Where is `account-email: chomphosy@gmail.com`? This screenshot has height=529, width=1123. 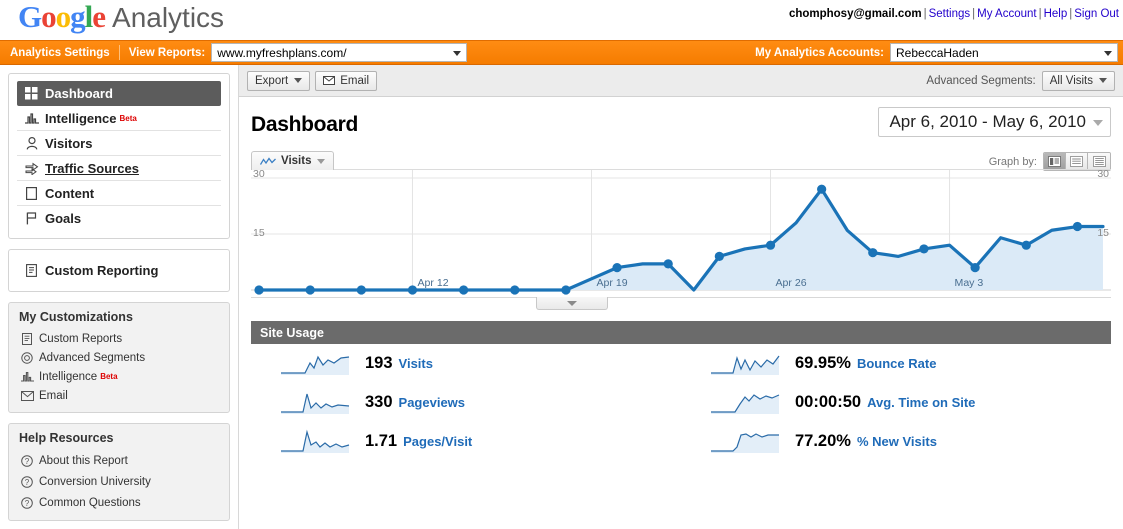
account-email: chomphosy@gmail.com is located at coordinates (855, 14).